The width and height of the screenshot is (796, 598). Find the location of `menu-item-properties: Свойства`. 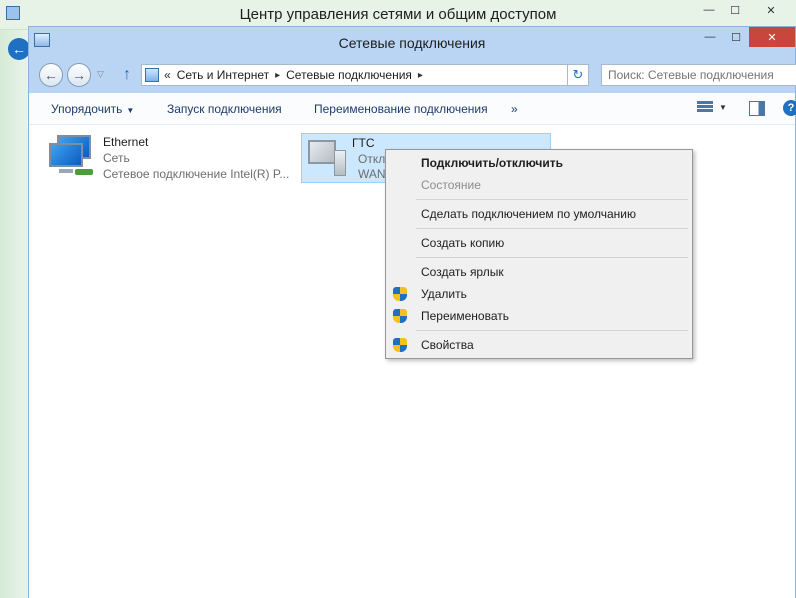

menu-item-properties: Свойства is located at coordinates (539, 345).